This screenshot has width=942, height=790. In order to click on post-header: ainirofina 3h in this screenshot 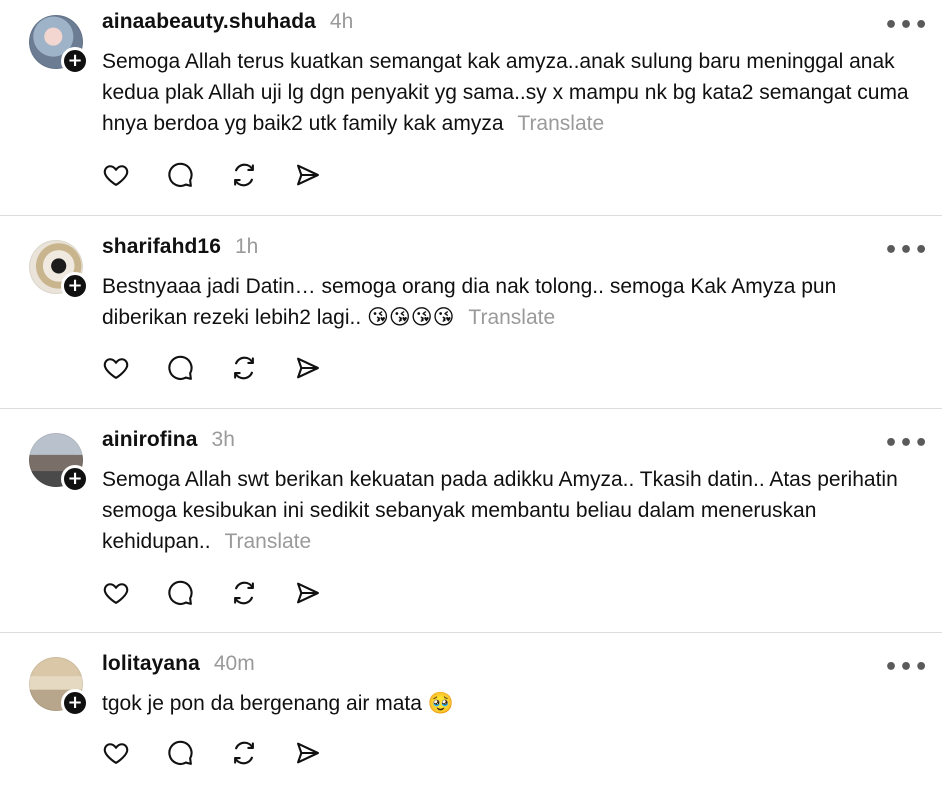, I will do `click(168, 443)`.